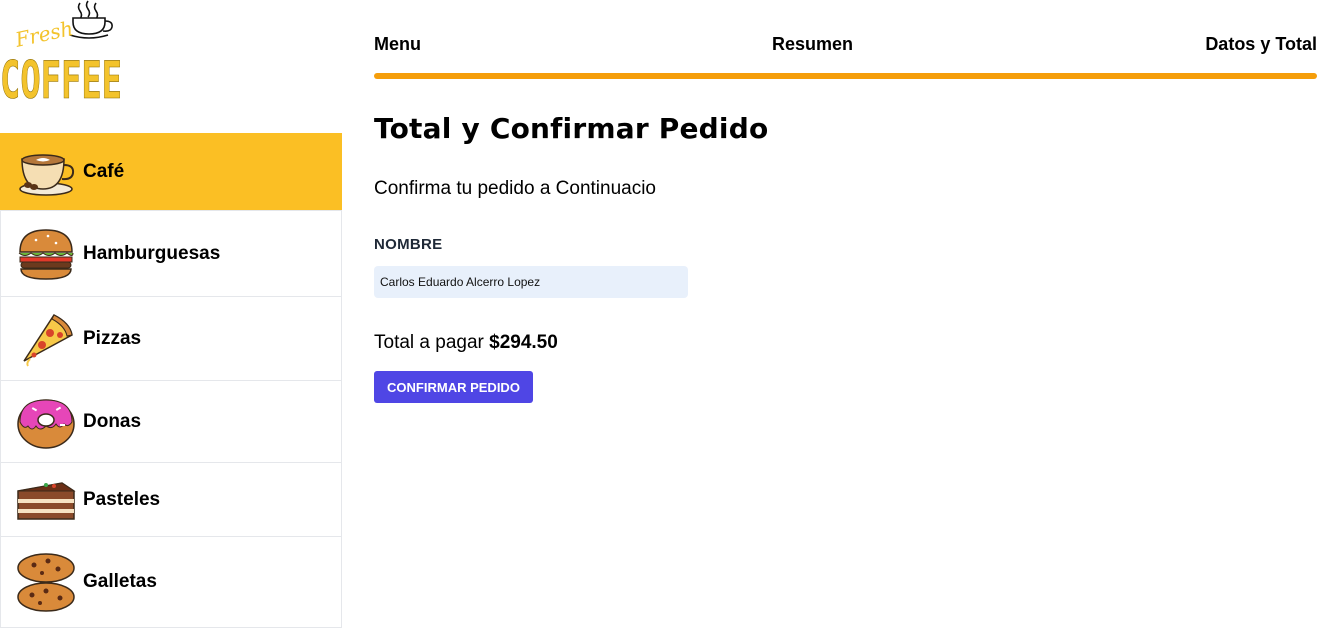 The width and height of the screenshot is (1344, 639). What do you see at coordinates (46, 582) in the screenshot?
I see `cookies-icon` at bounding box center [46, 582].